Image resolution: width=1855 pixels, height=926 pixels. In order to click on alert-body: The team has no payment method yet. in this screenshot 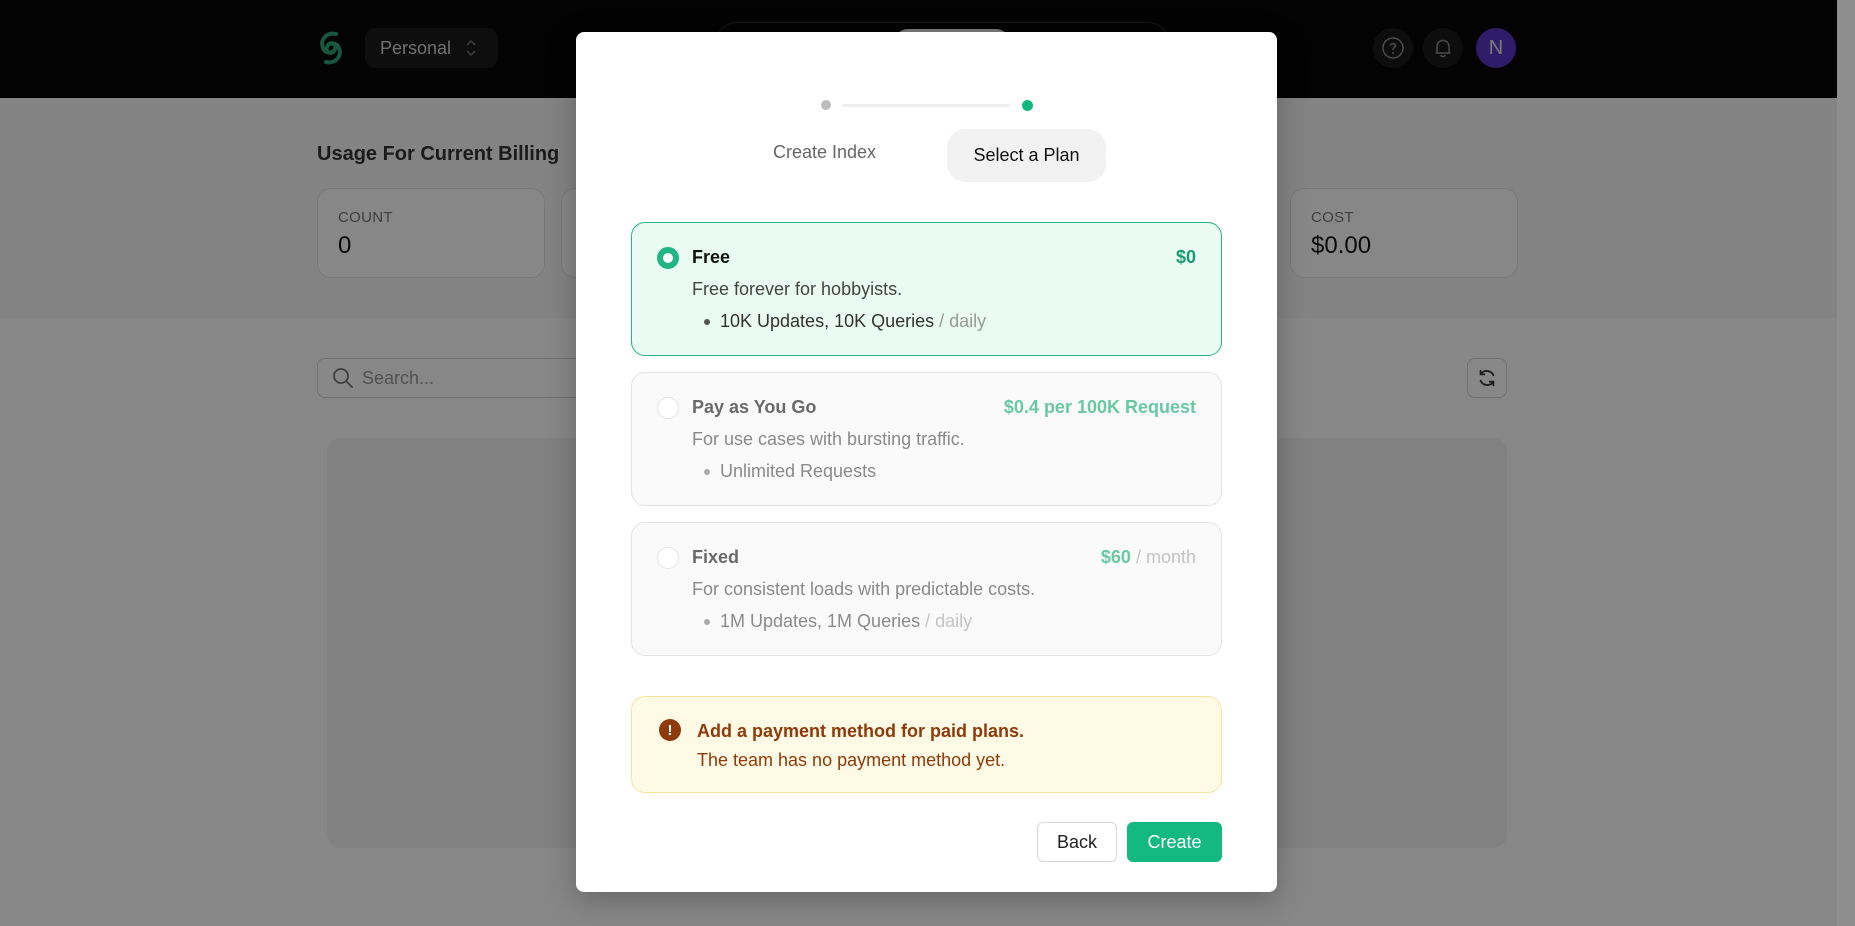, I will do `click(851, 760)`.